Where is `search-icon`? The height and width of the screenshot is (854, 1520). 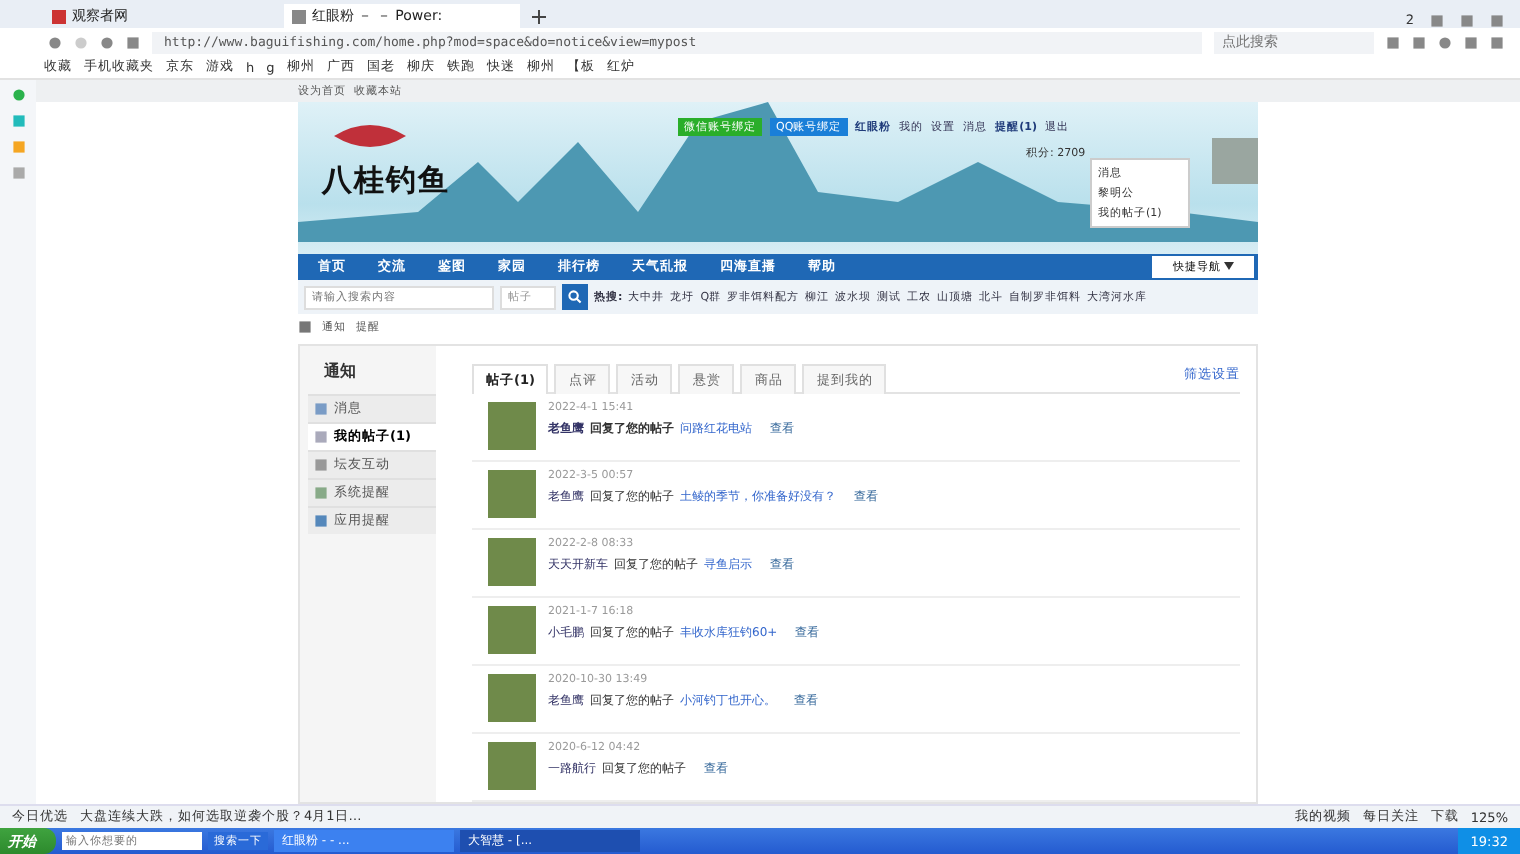
search-icon is located at coordinates (575, 297).